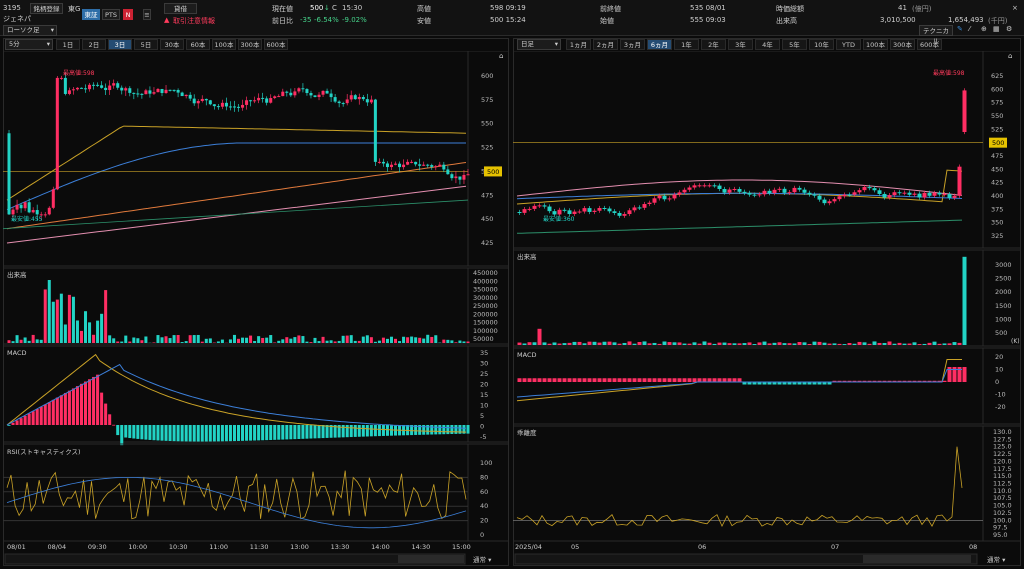  What do you see at coordinates (29, 44) in the screenshot?
I see `interval-select: 5分 ▾` at bounding box center [29, 44].